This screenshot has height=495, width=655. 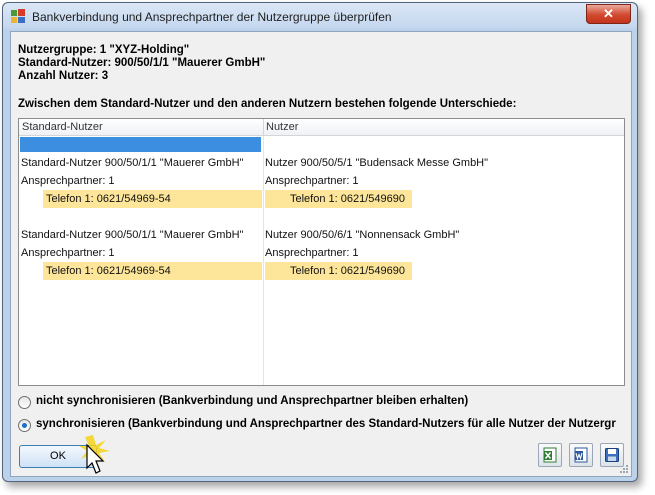 What do you see at coordinates (63, 76) in the screenshot?
I see `user-count-info: Anzahl Nutzer: 3` at bounding box center [63, 76].